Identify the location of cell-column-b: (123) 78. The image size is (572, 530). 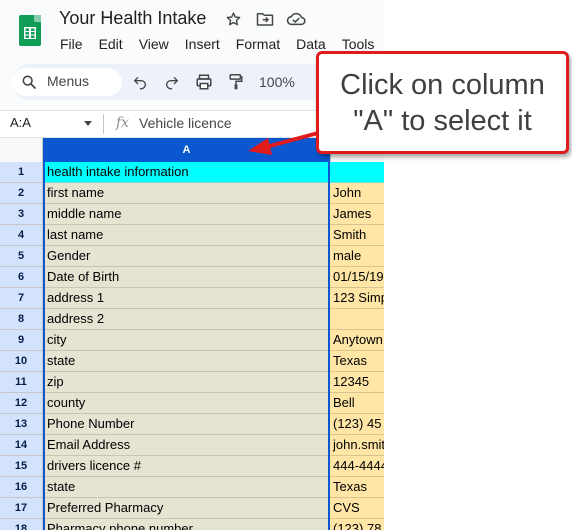
(357, 524).